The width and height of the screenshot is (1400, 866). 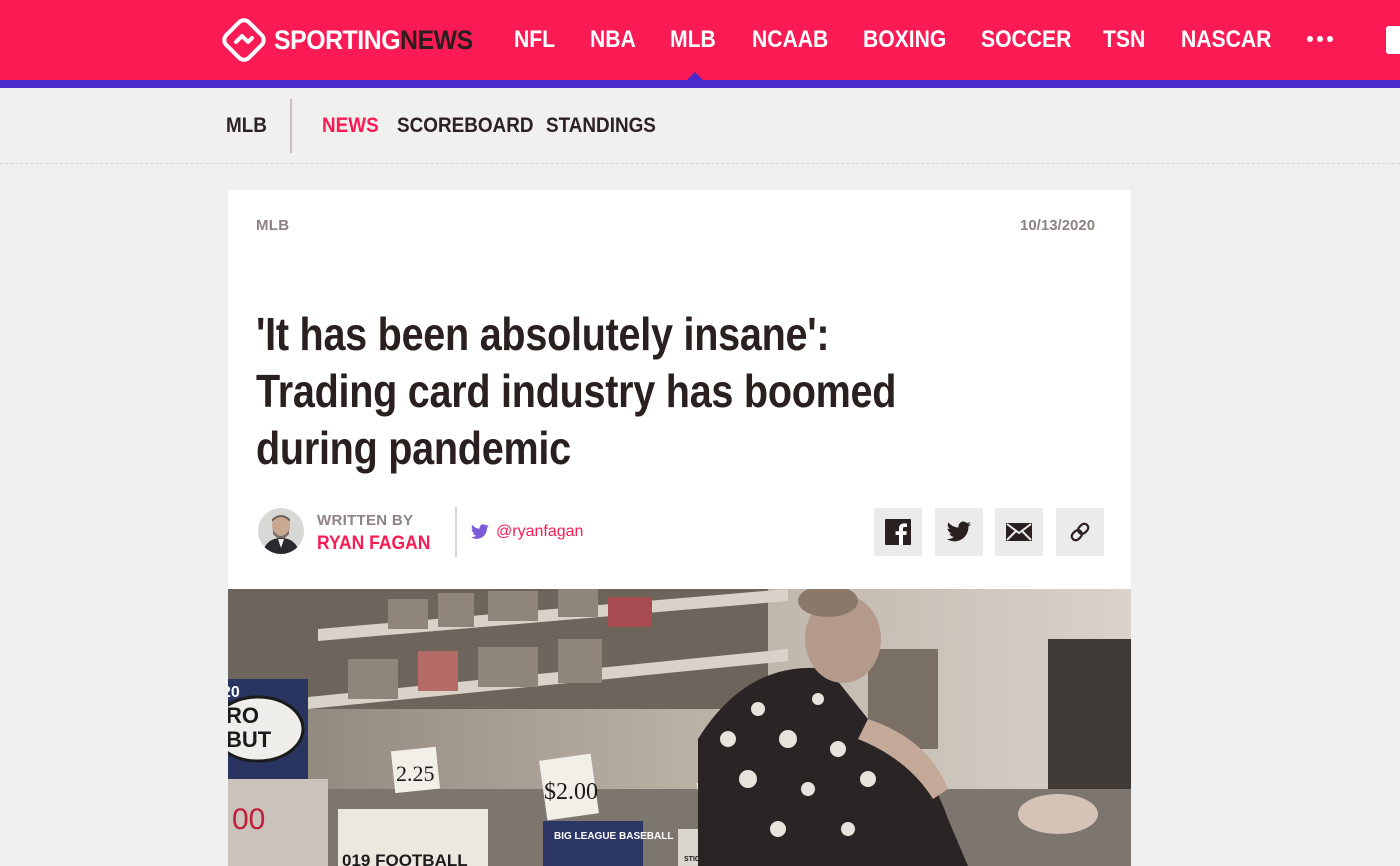 I want to click on nav-item-nascar: NASCAR, so click(x=1226, y=40).